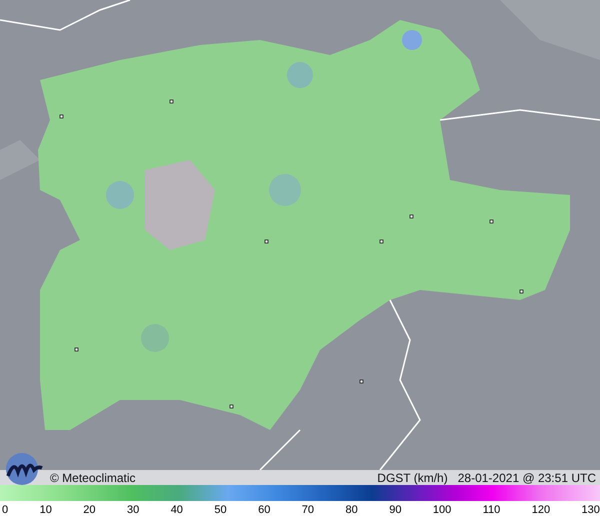 This screenshot has height=521, width=600. I want to click on scale-label: 120, so click(541, 510).